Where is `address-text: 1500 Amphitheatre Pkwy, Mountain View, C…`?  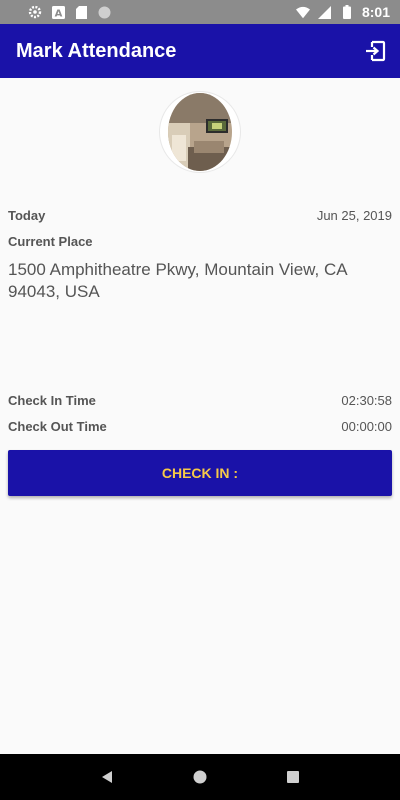 address-text: 1500 Amphitheatre Pkwy, Mountain View, C… is located at coordinates (177, 280).